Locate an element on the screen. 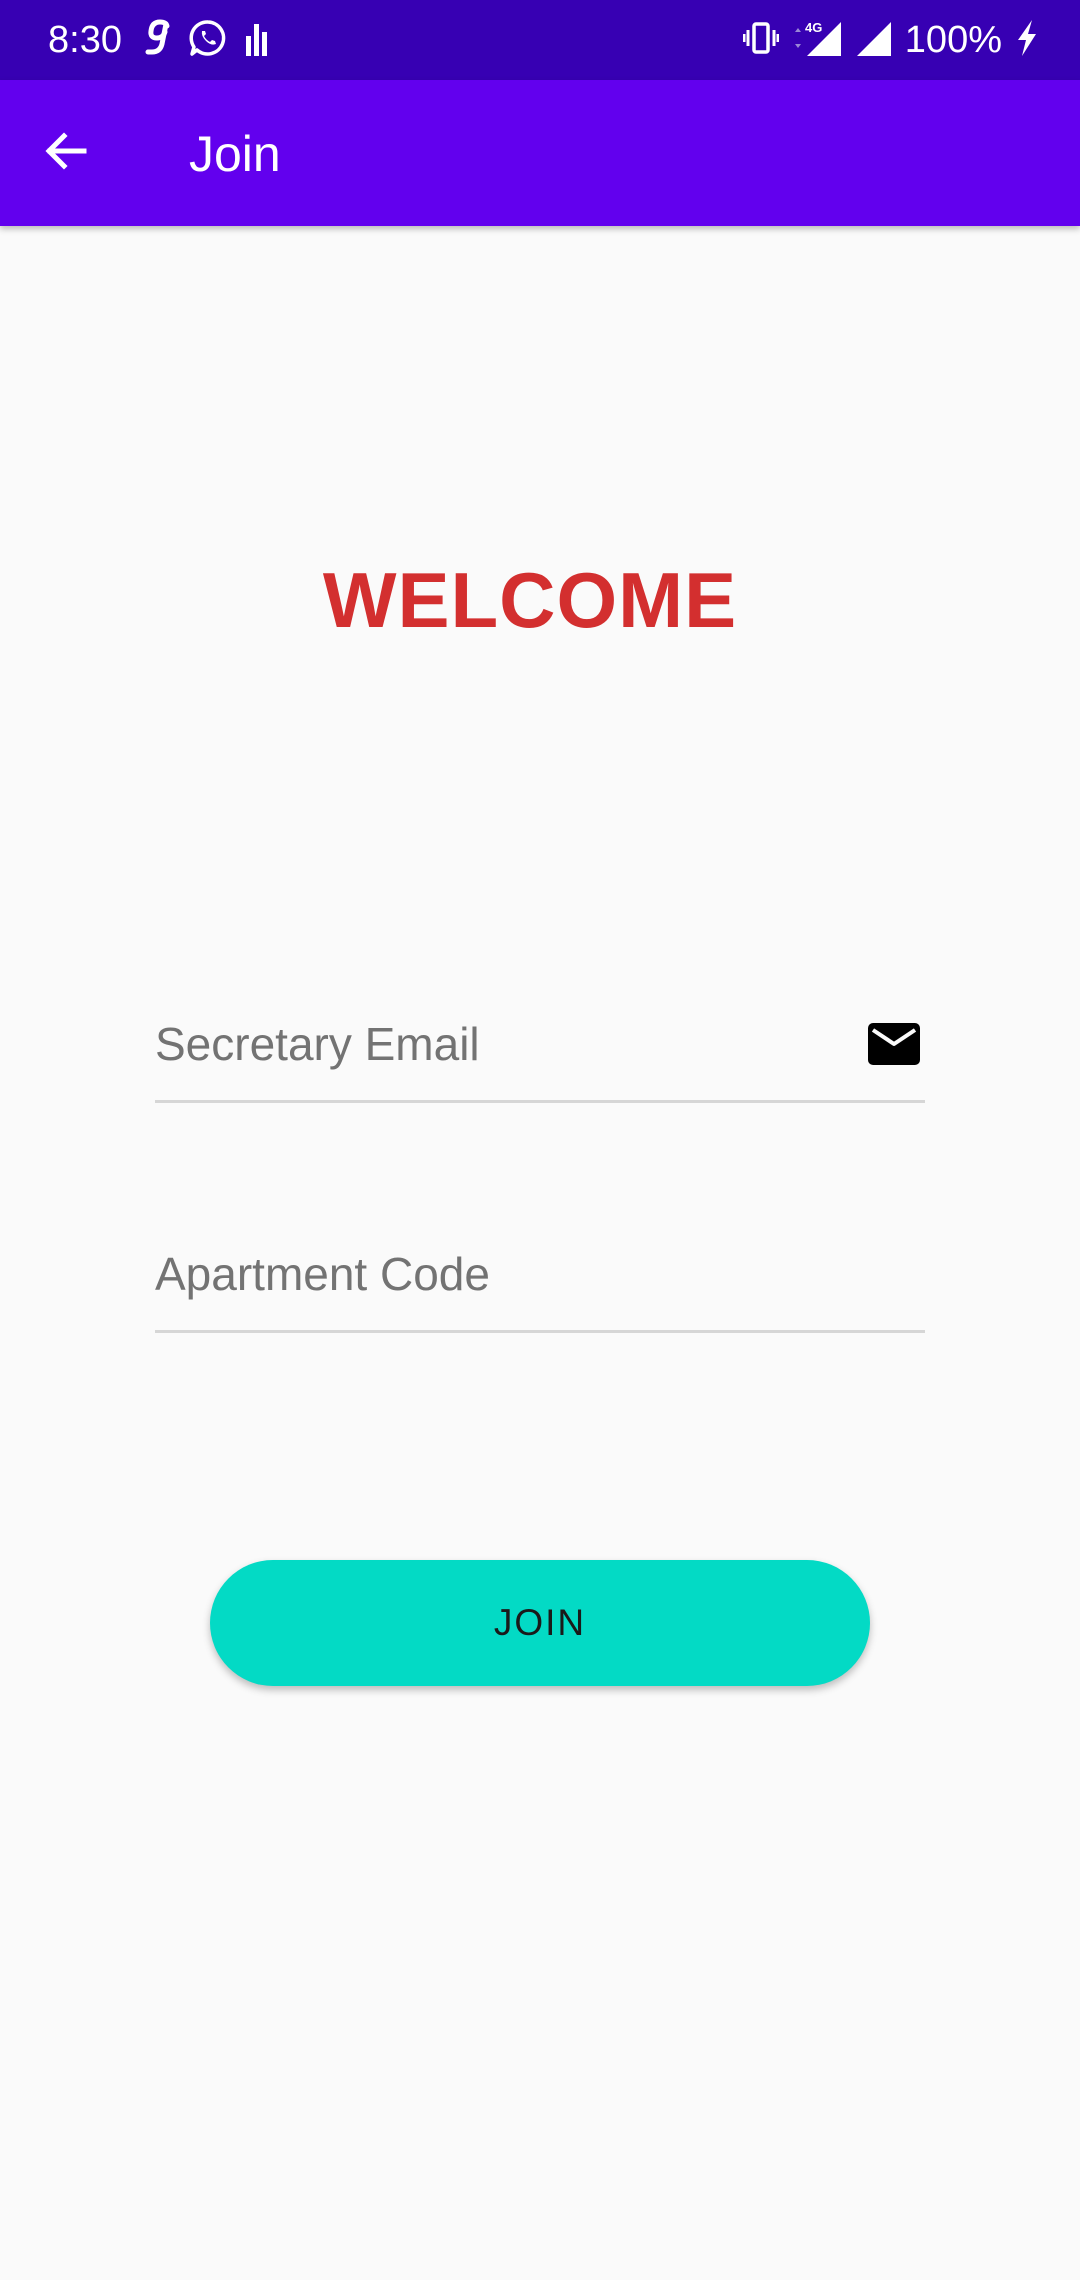 This screenshot has width=1080, height=2280. vibrate-icon is located at coordinates (761, 40).